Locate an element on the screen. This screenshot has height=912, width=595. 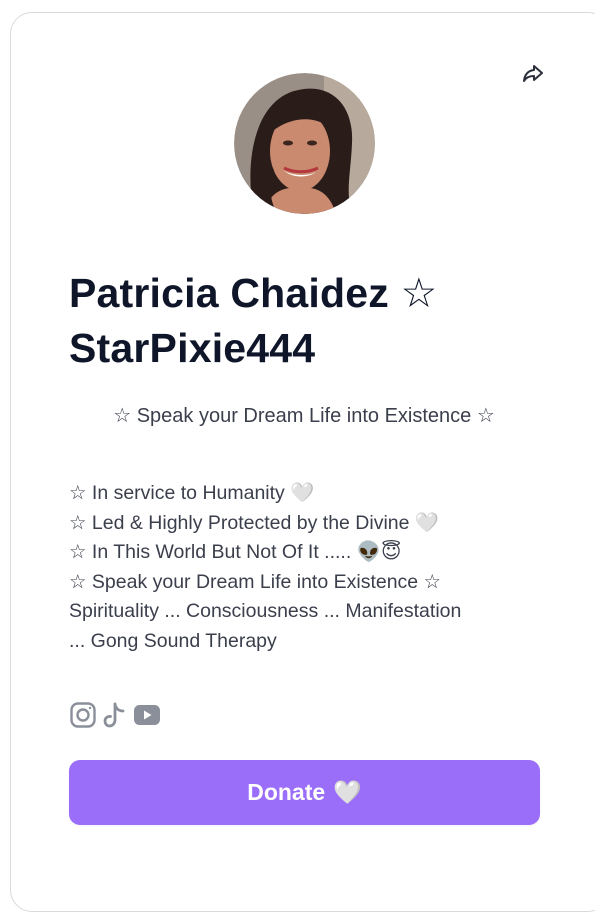
donate-button: Donate 🤍 is located at coordinates (304, 792).